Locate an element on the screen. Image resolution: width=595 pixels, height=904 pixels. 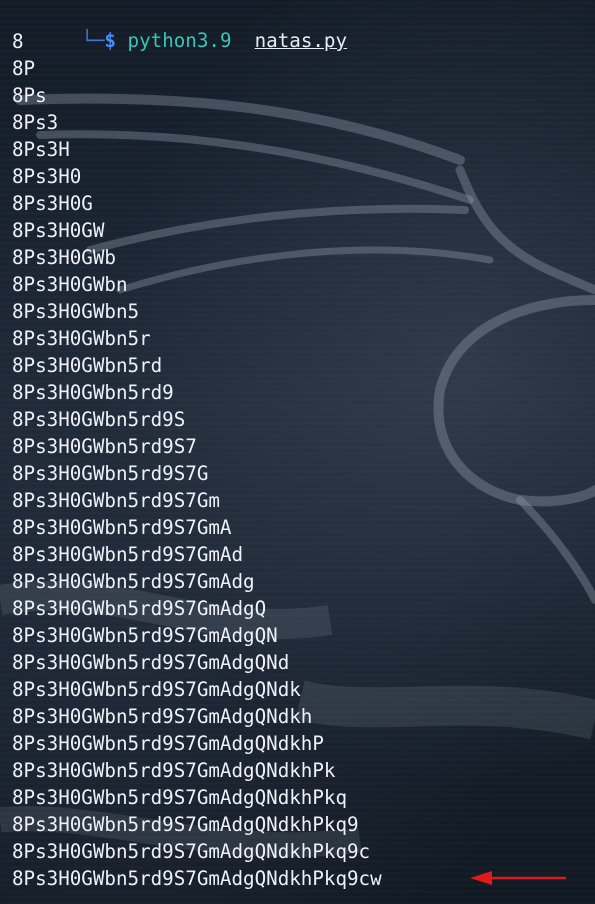
output-line: 8Ps3H0GWbn5rd9S7GmAdgQNdkhPkq is located at coordinates (180, 797).